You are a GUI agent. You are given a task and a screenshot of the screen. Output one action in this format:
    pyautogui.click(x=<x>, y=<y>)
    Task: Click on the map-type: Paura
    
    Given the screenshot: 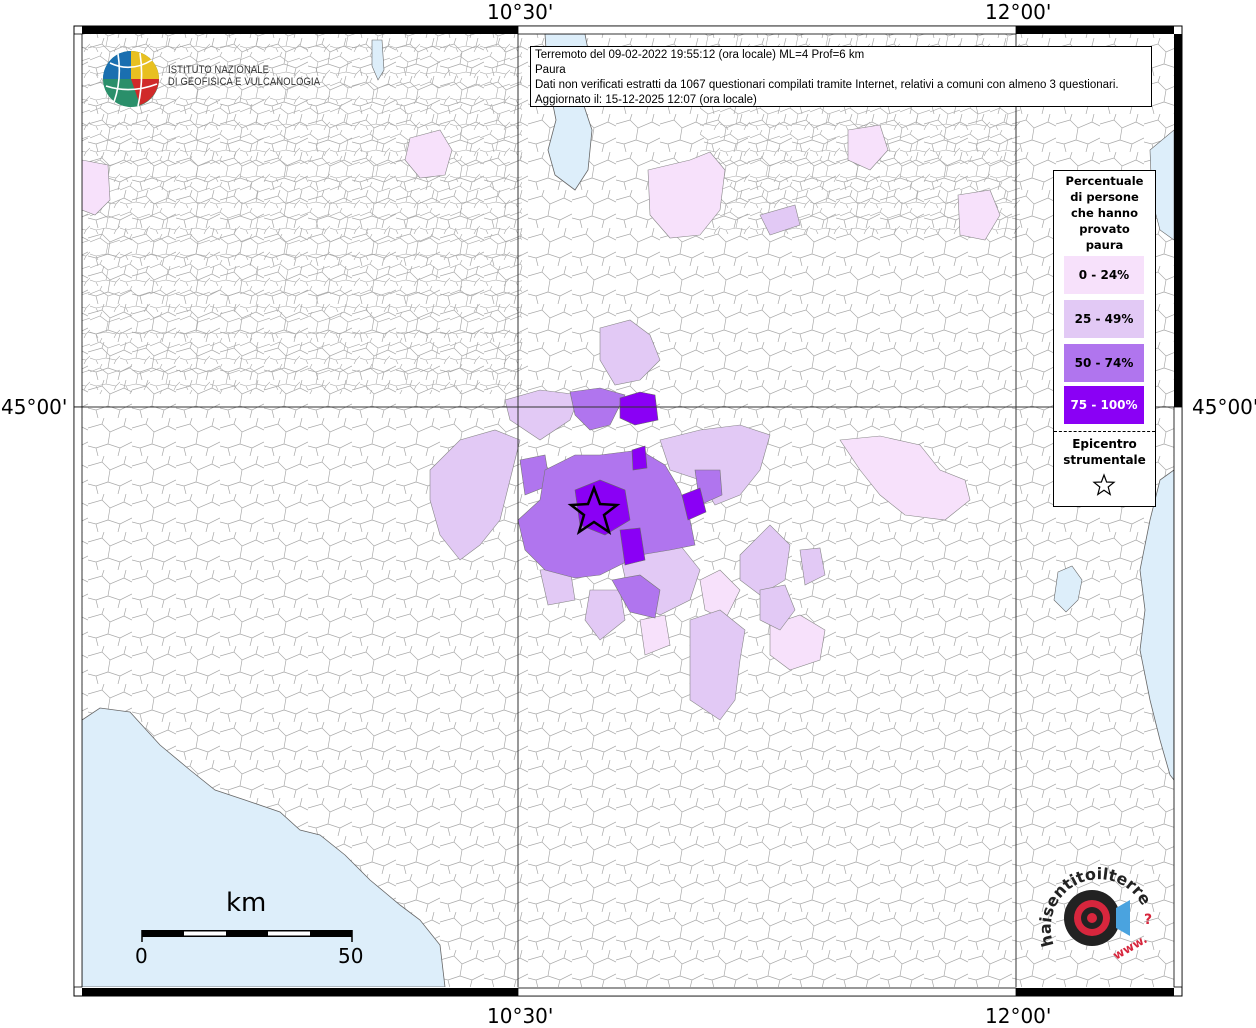 What is the action you would take?
    pyautogui.click(x=550, y=70)
    